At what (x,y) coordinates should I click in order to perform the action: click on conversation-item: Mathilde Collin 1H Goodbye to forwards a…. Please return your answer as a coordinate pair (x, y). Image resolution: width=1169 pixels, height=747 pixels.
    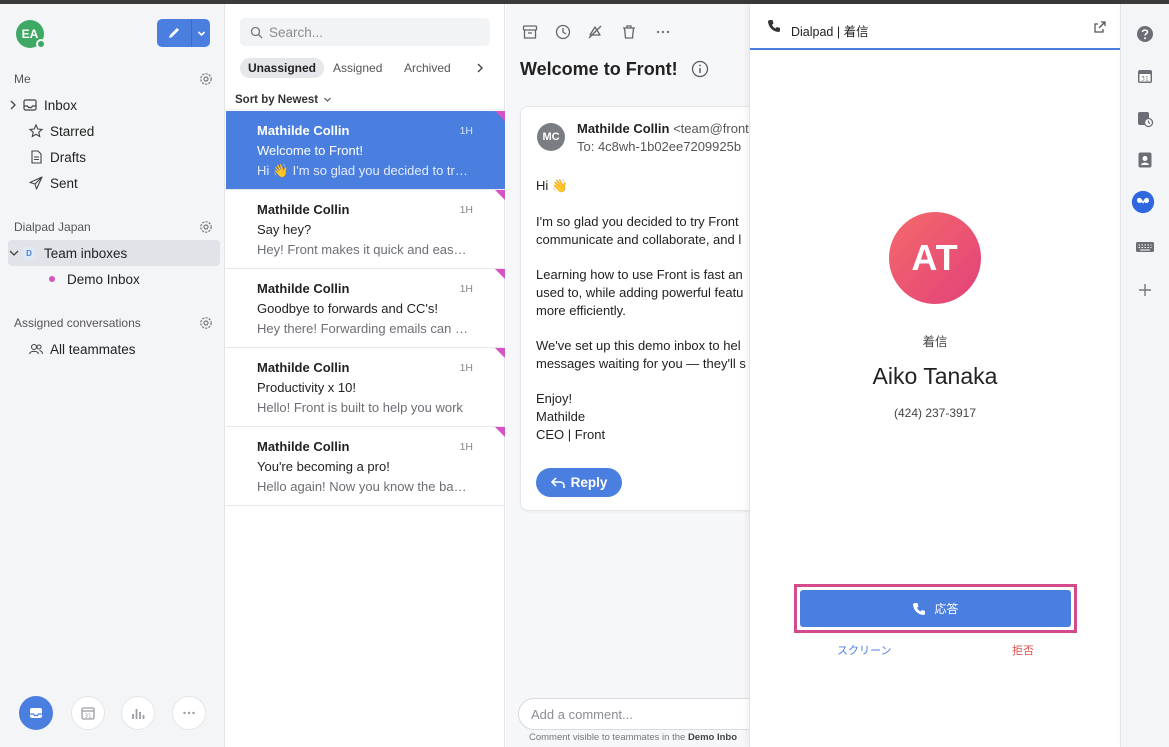
    Looking at the image, I should click on (365, 308).